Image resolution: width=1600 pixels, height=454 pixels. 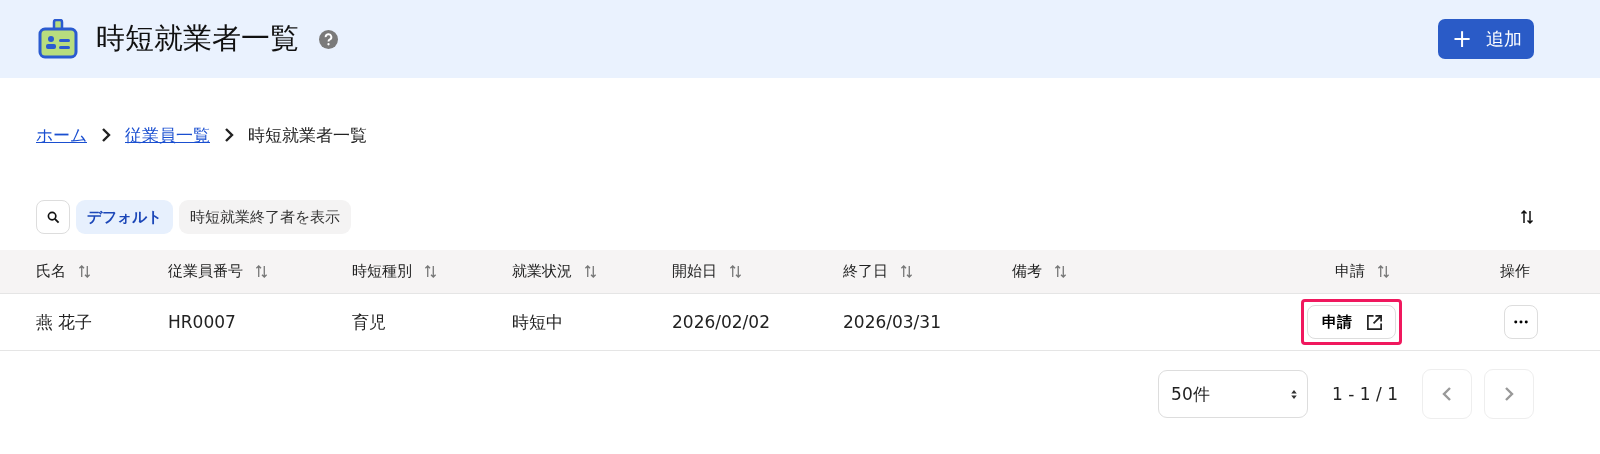 I want to click on search-button, so click(x=53, y=217).